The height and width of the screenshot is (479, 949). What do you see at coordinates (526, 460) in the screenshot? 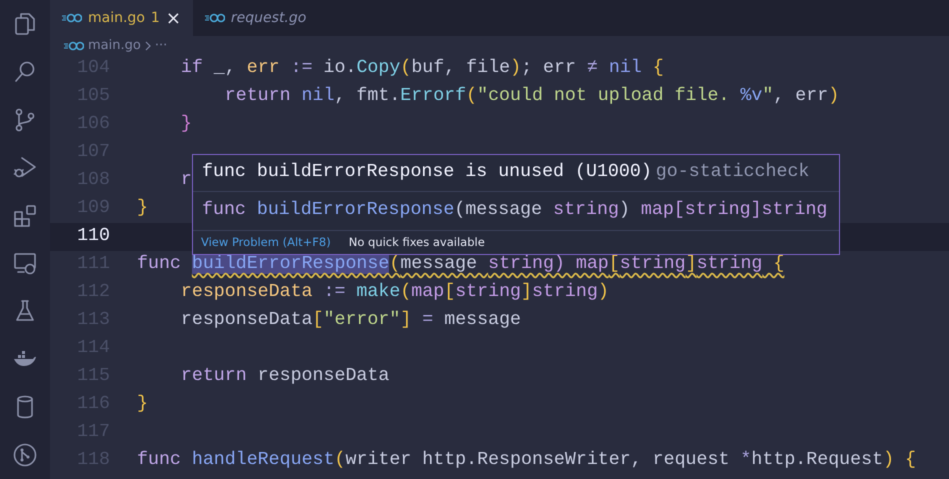
I see `code-line: func handleRequest(writer http.ResponseWriter, request *http.Request) {` at bounding box center [526, 460].